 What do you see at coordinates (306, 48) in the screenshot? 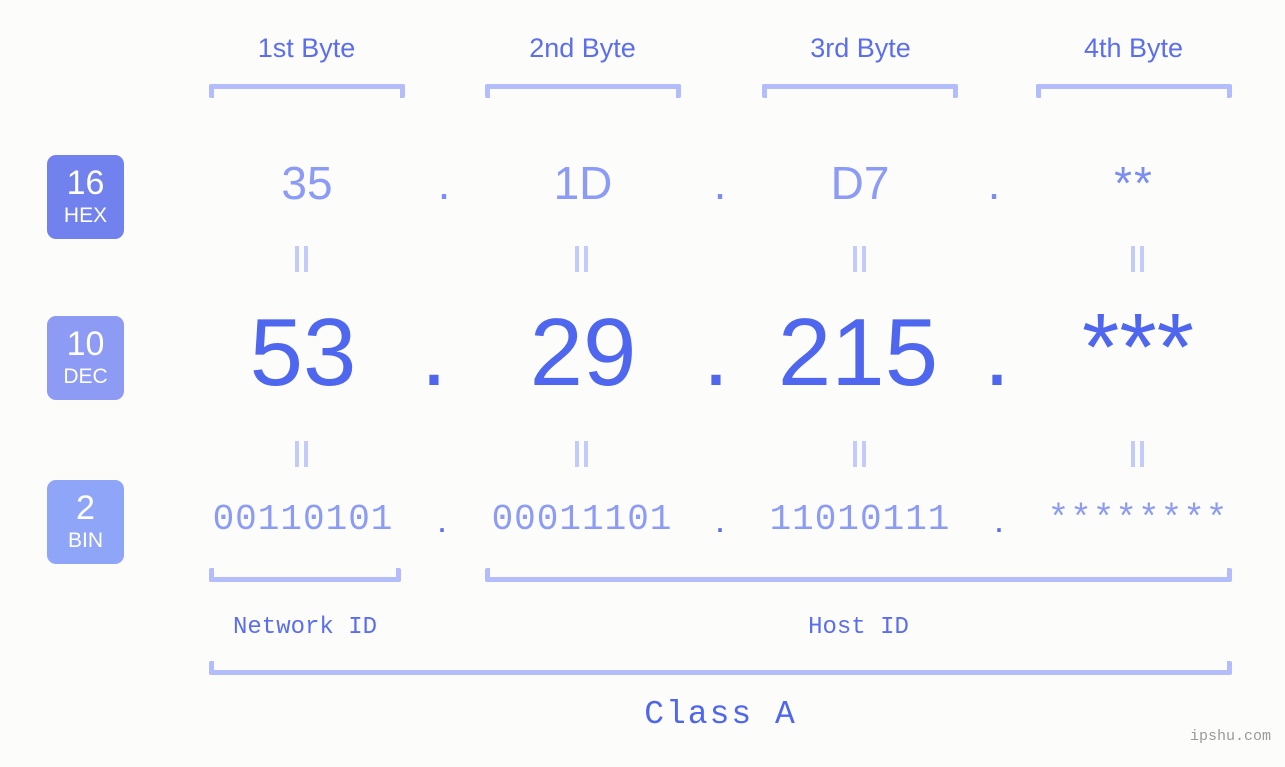
I see `byte-header-1: 1st Byte` at bounding box center [306, 48].